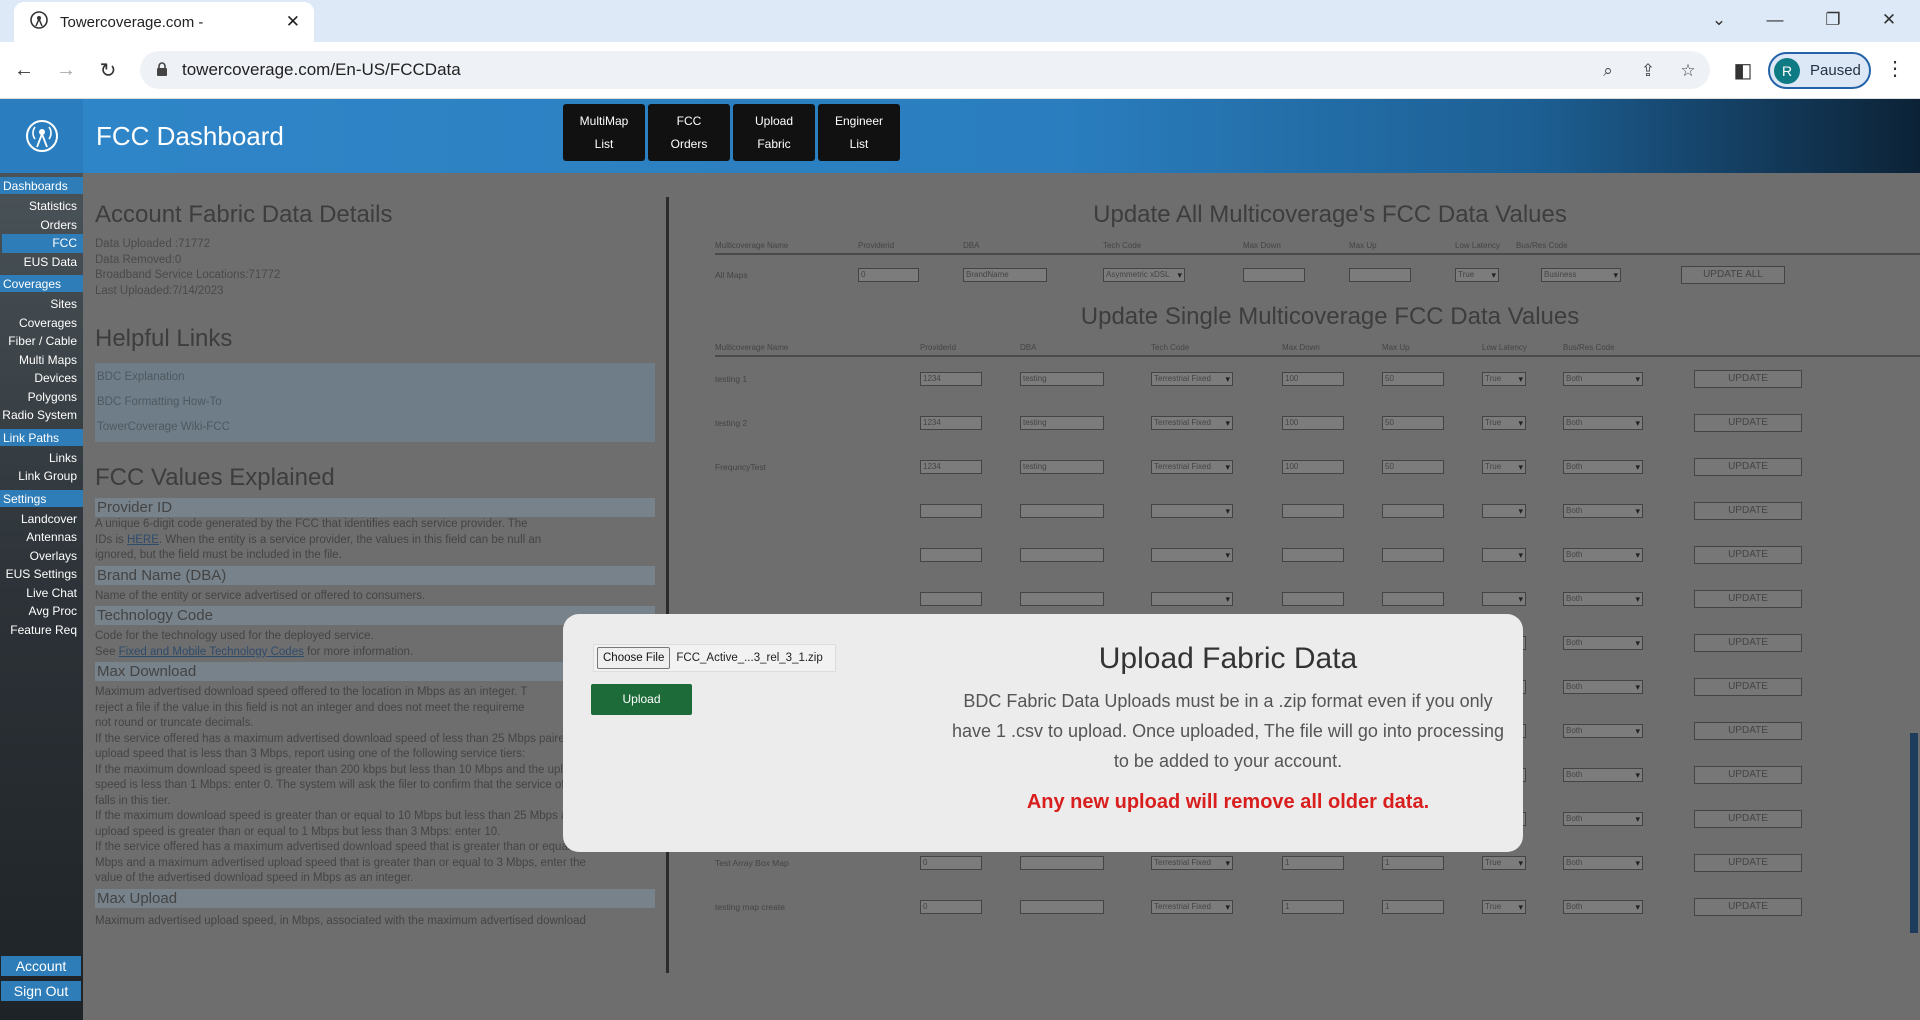 This screenshot has height=1020, width=1920. I want to click on row-provider-input, so click(951, 555).